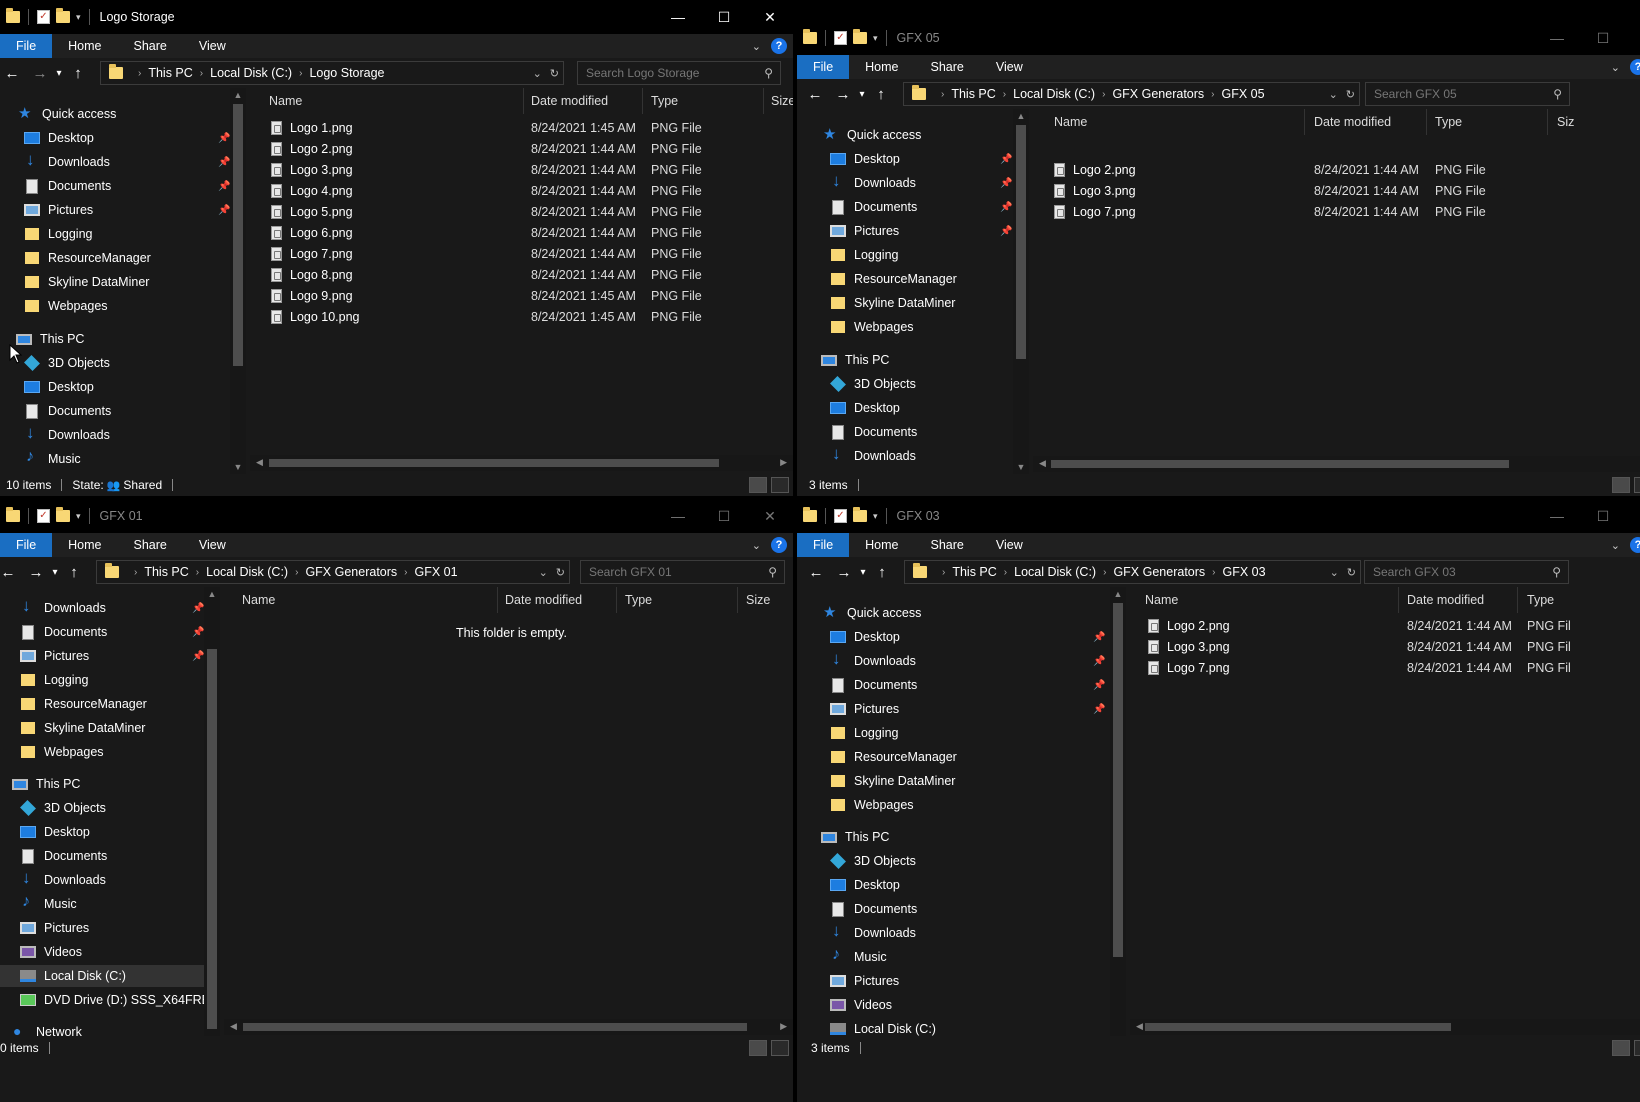 The width and height of the screenshot is (1640, 1102). I want to click on search-input: Search GFX 01 ⚲, so click(682, 572).